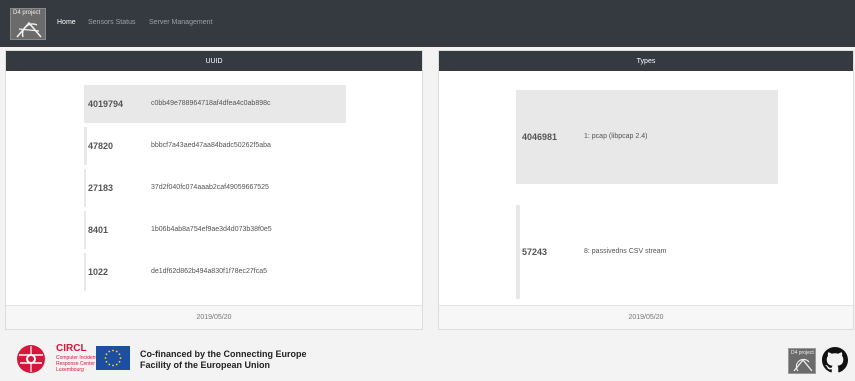 This screenshot has height=381, width=855. What do you see at coordinates (835, 360) in the screenshot?
I see `github-icon` at bounding box center [835, 360].